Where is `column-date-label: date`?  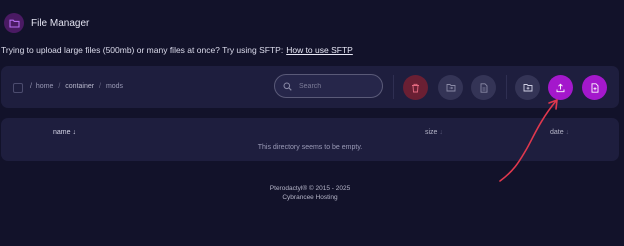 column-date-label: date is located at coordinates (557, 132).